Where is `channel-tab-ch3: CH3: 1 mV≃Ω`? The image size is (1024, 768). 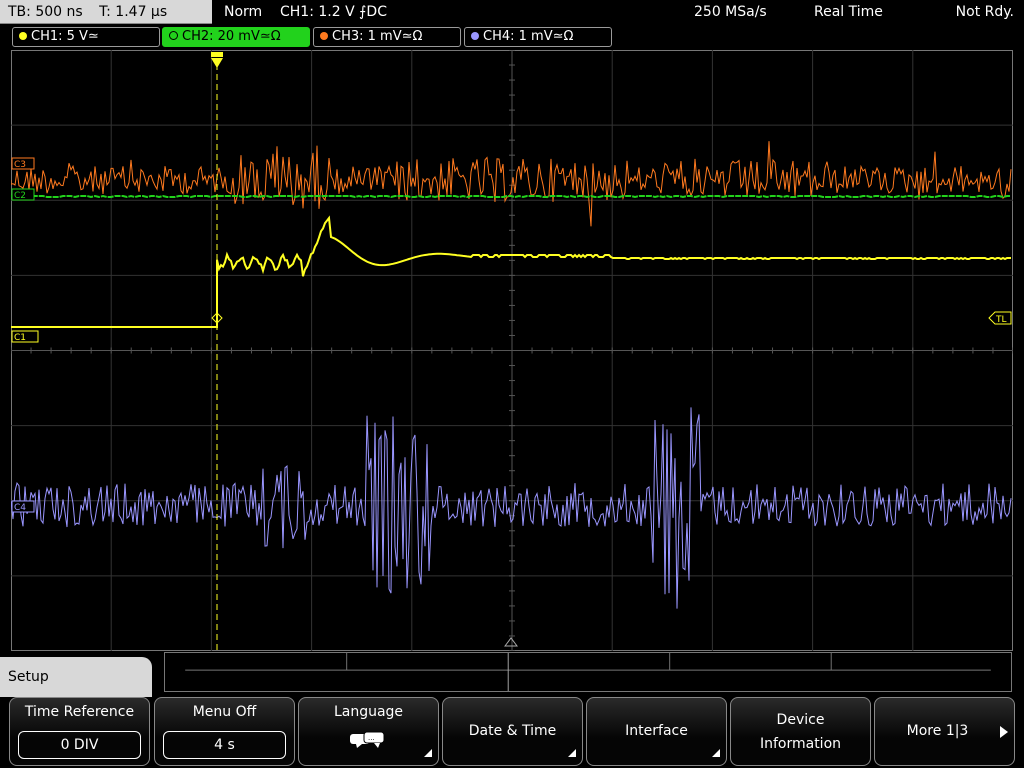
channel-tab-ch3: CH3: 1 mV≃Ω is located at coordinates (387, 37).